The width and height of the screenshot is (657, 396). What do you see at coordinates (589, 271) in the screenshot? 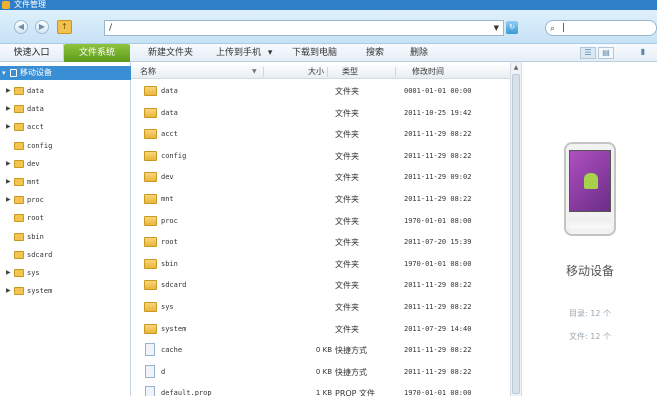
I see `device-name: 移动设备` at bounding box center [589, 271].